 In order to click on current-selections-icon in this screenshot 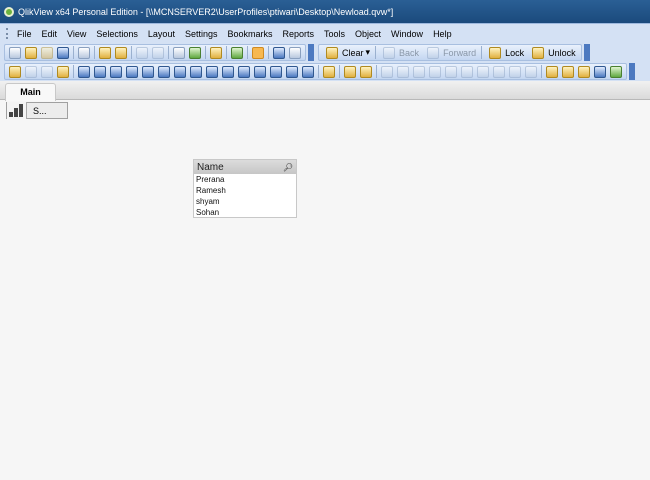, I will do `click(180, 71)`.